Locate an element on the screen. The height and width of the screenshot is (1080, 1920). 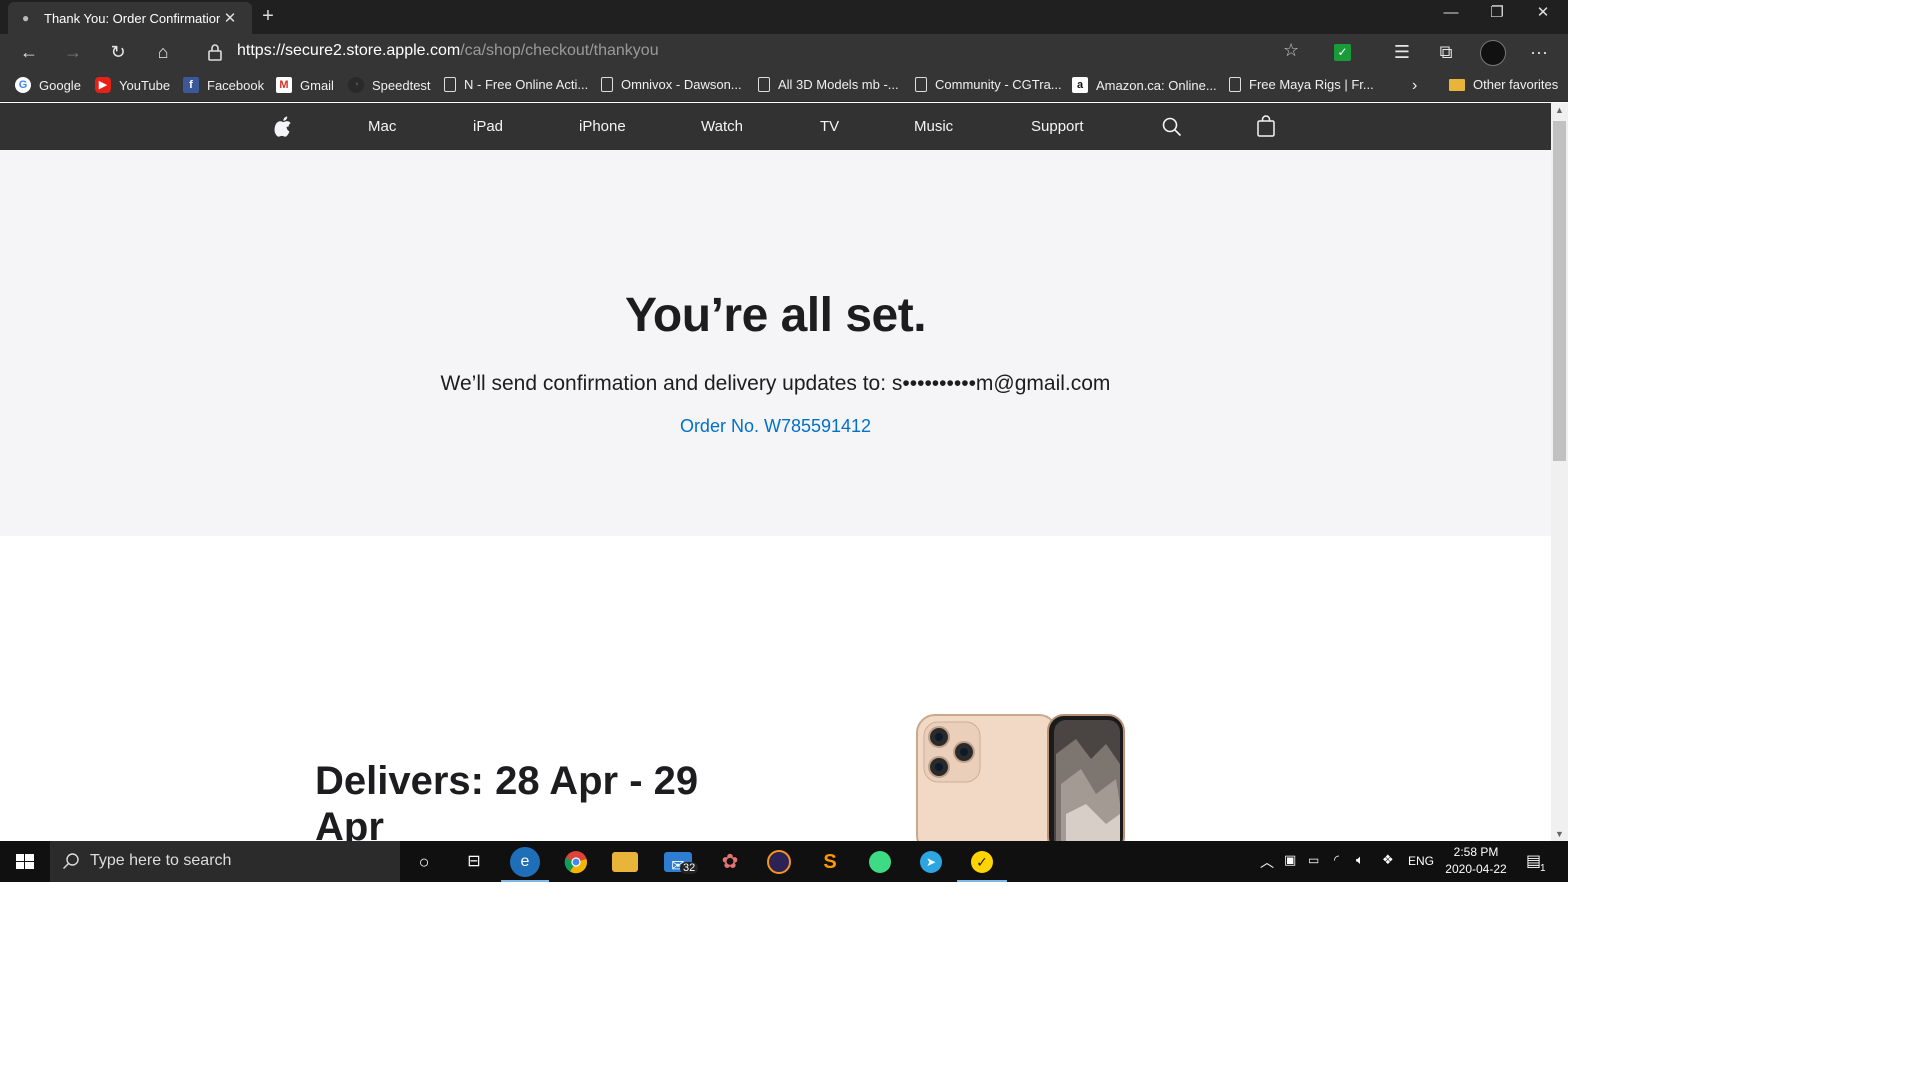
order-number-link: Order No. W785591412 is located at coordinates (775, 426).